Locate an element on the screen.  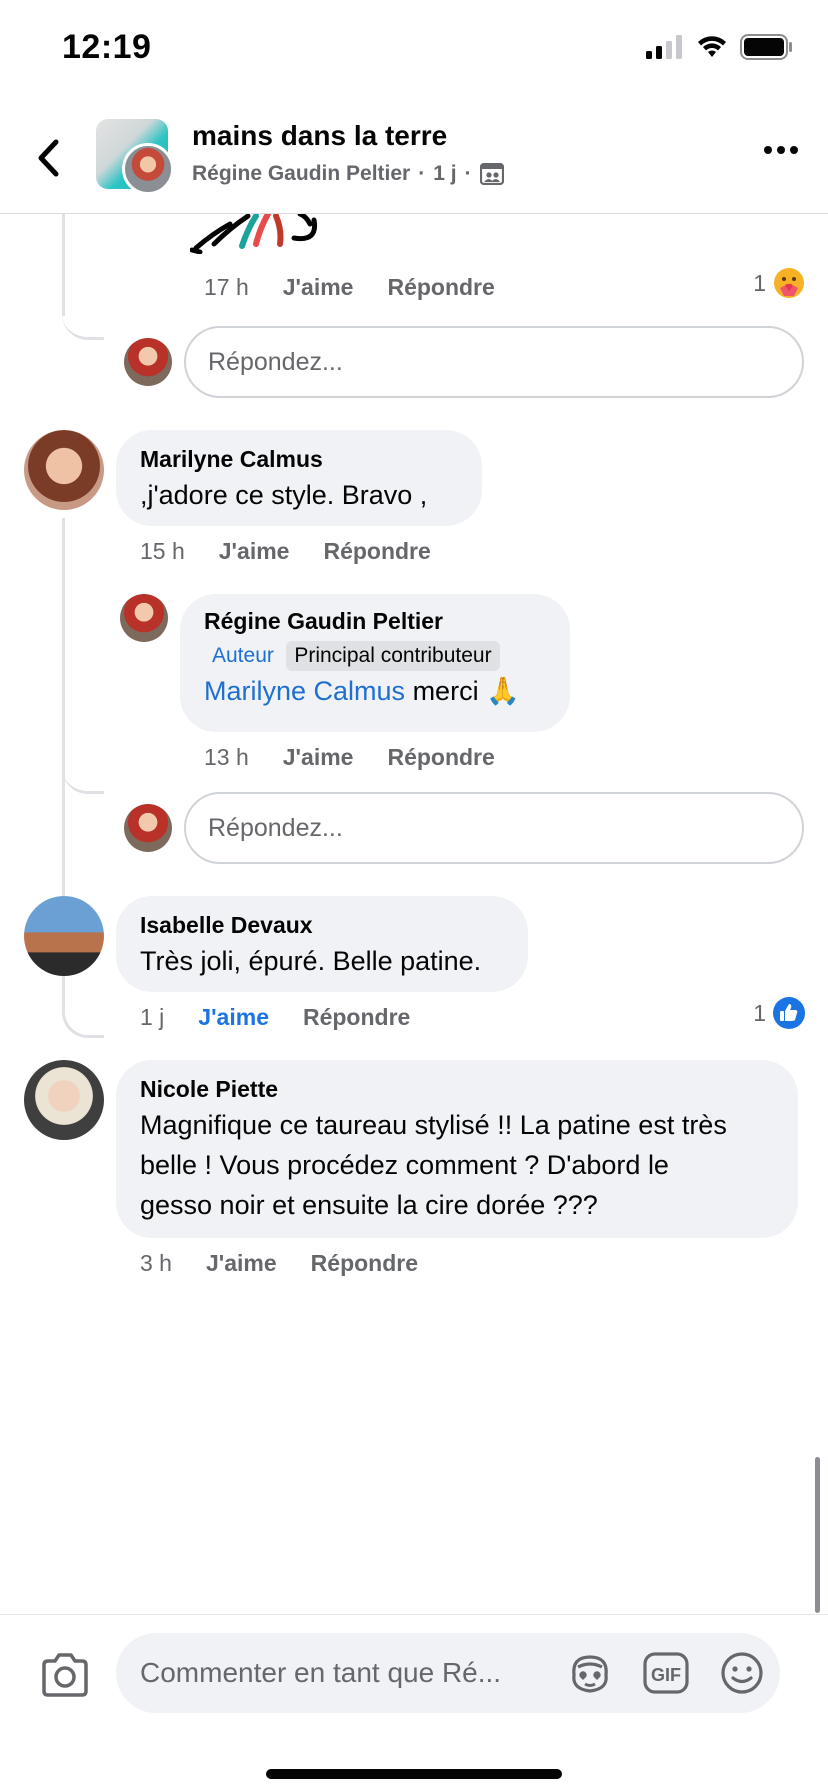
like-reaction-icon is located at coordinates (789, 1013).